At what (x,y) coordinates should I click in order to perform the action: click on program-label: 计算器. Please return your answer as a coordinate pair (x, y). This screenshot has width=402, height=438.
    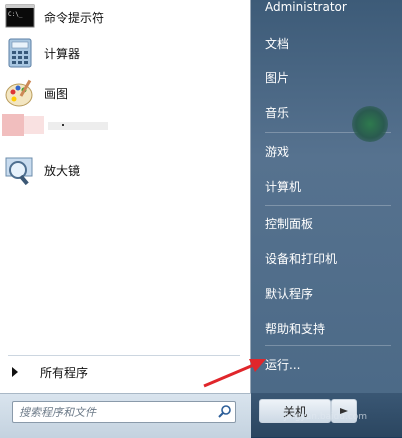
    Looking at the image, I should click on (62, 53).